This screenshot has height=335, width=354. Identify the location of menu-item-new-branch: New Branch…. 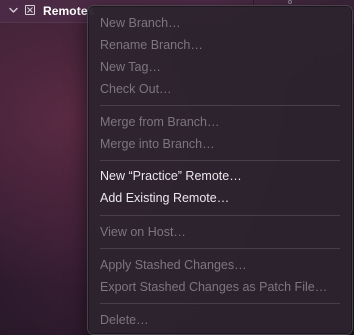
(220, 23).